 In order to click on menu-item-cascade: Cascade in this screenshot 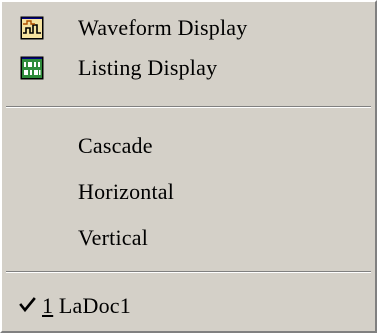, I will do `click(188, 146)`.